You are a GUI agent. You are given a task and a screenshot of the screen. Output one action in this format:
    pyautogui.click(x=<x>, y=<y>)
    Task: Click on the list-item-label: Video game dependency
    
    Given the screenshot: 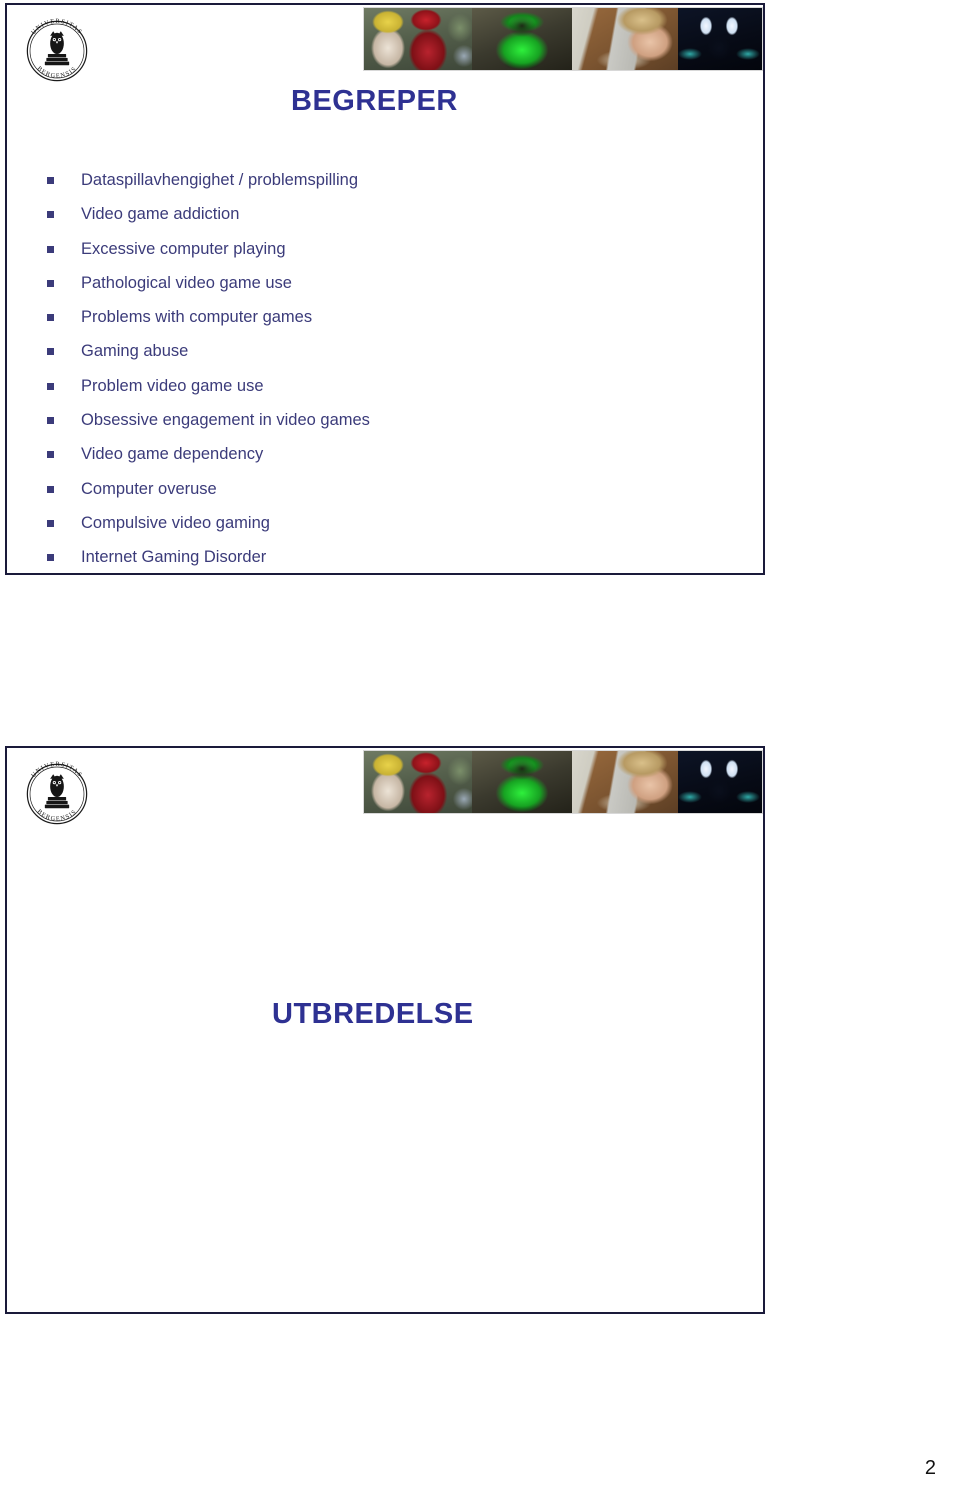 What is the action you would take?
    pyautogui.click(x=172, y=454)
    